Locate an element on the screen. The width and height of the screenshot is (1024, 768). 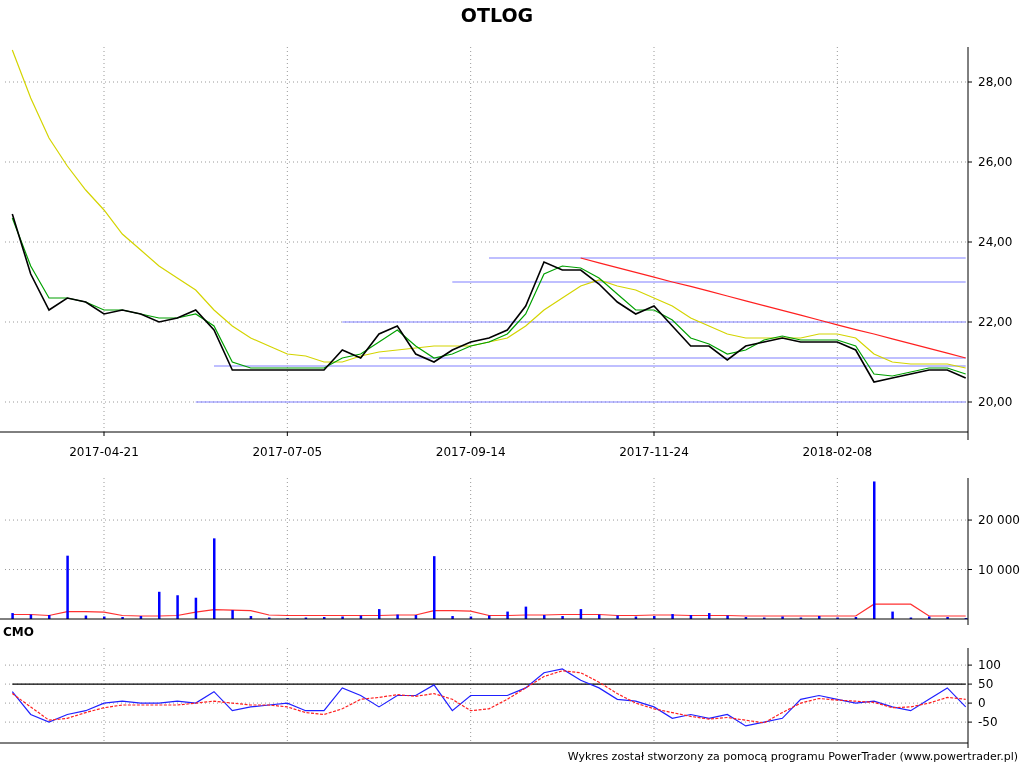
axis-label: -50 is located at coordinates (988, 722).